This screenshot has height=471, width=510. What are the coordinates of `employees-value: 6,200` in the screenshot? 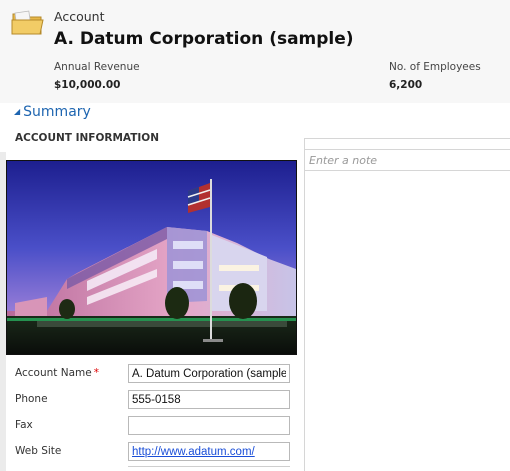 It's located at (406, 85).